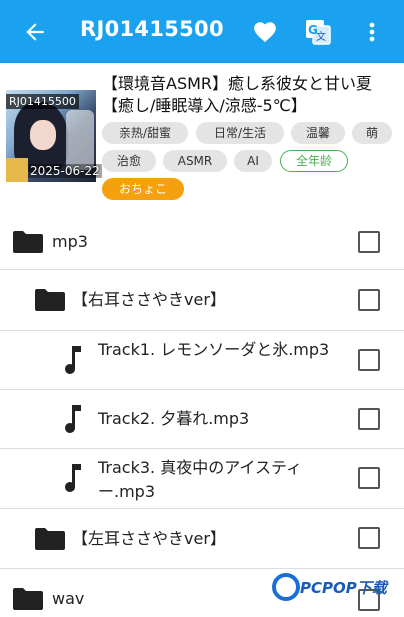 This screenshot has width=404, height=617. I want to click on file-name: mp3, so click(70, 241).